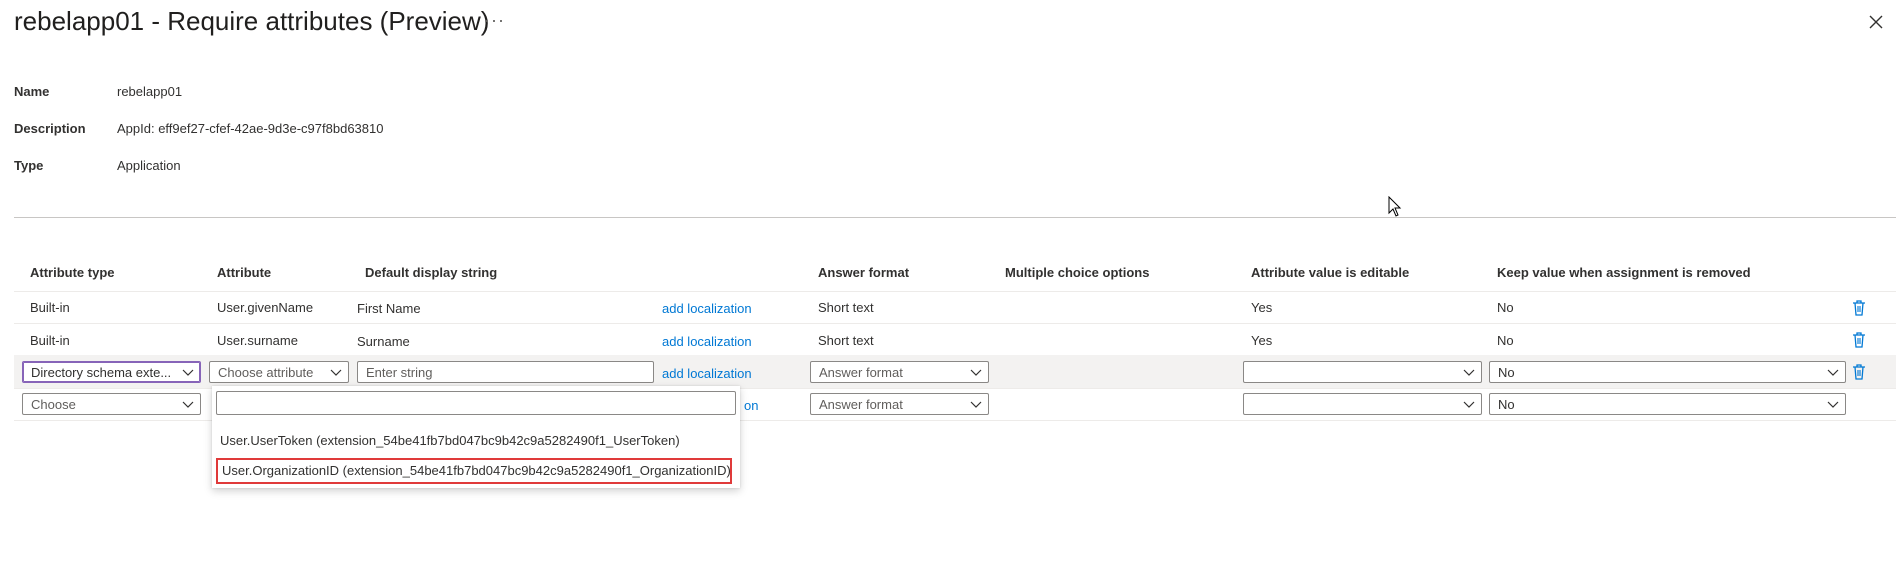 Image resolution: width=1896 pixels, height=568 pixels. Describe the element at coordinates (1505, 307) in the screenshot. I see `row1-keep: No` at that location.